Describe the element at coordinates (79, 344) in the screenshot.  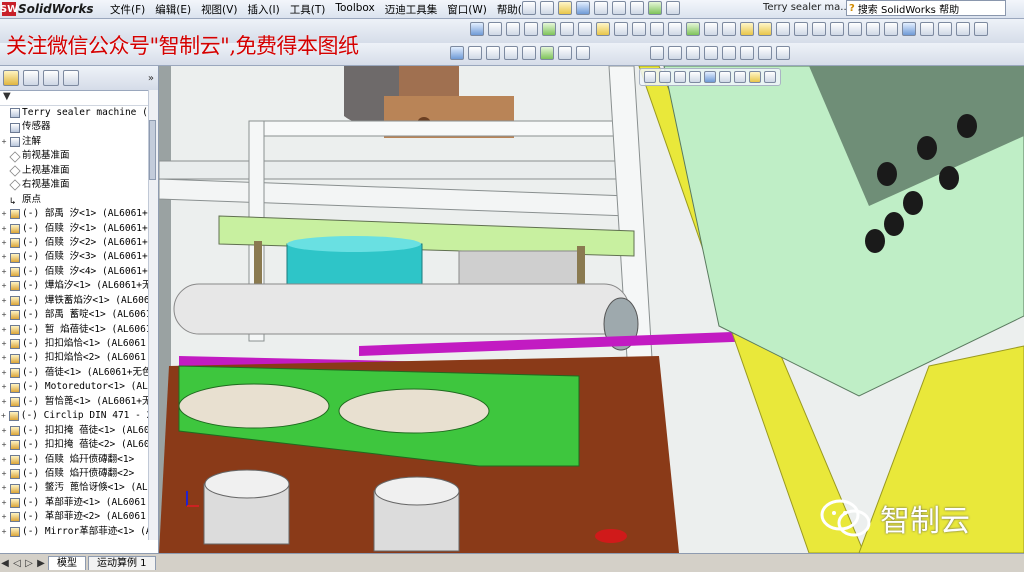
I see `tree-item: + (-) 扣扣焰恰<1> (AL6061` at that location.